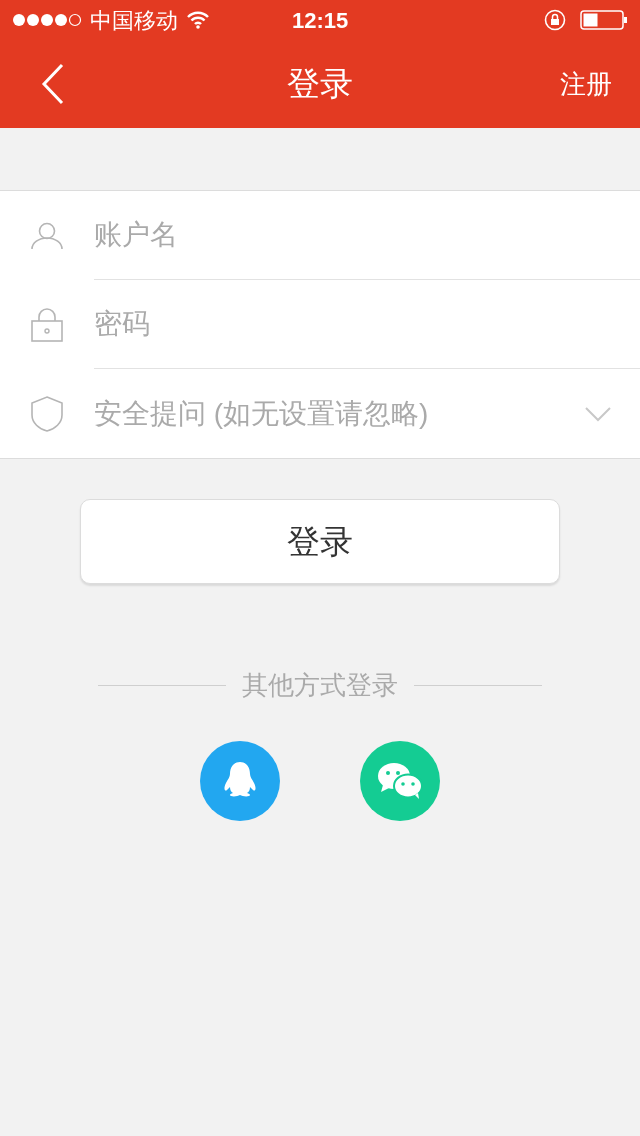 Image resolution: width=640 pixels, height=1136 pixels. I want to click on chat-bubbles-icon, so click(400, 781).